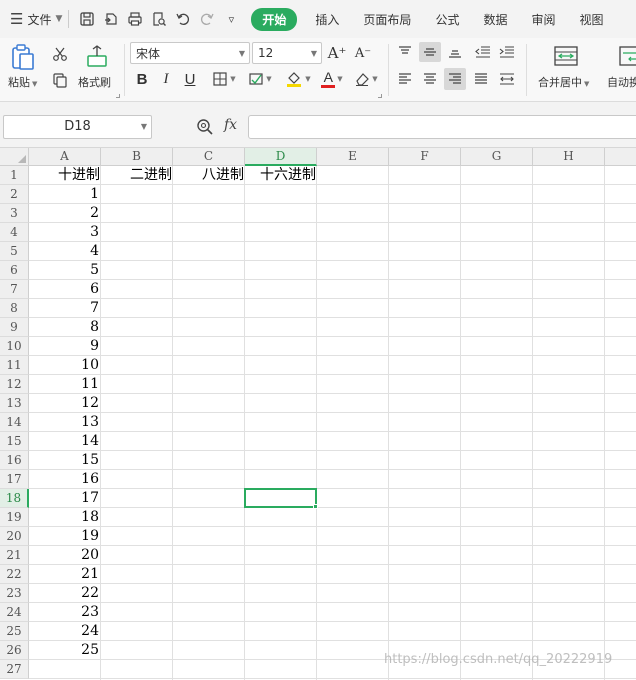 The image size is (636, 680). What do you see at coordinates (442, 127) in the screenshot?
I see `formula-input` at bounding box center [442, 127].